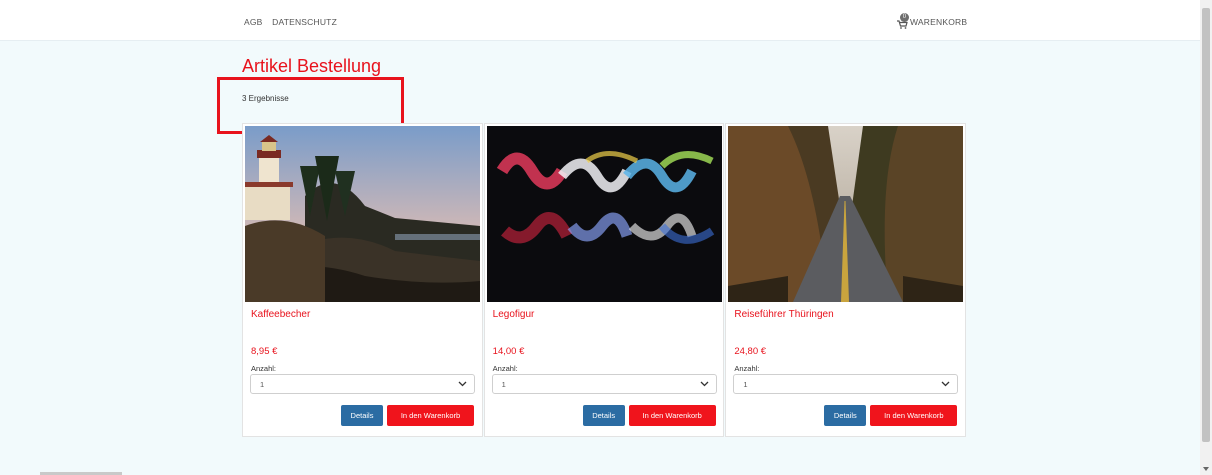 This screenshot has width=1212, height=475. Describe the element at coordinates (304, 22) in the screenshot. I see `datenschutz-link: DATENSCHUTZ` at that location.